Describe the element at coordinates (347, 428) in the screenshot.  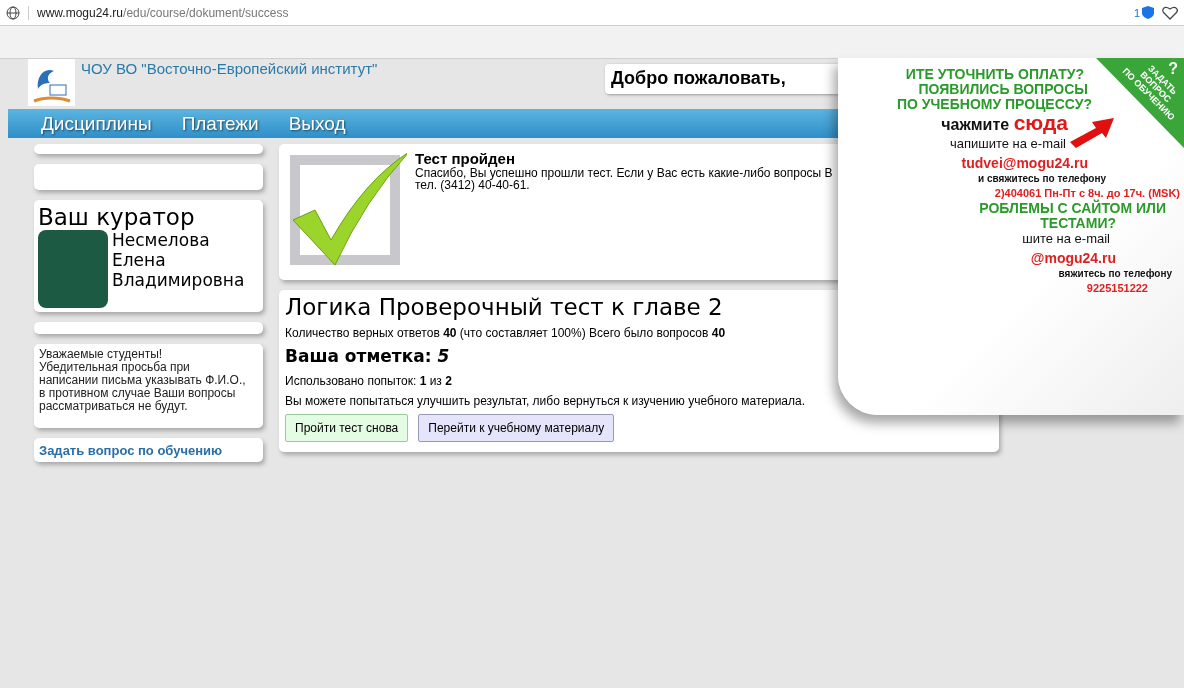
I see `retry-button: Пройти тест снова` at that location.